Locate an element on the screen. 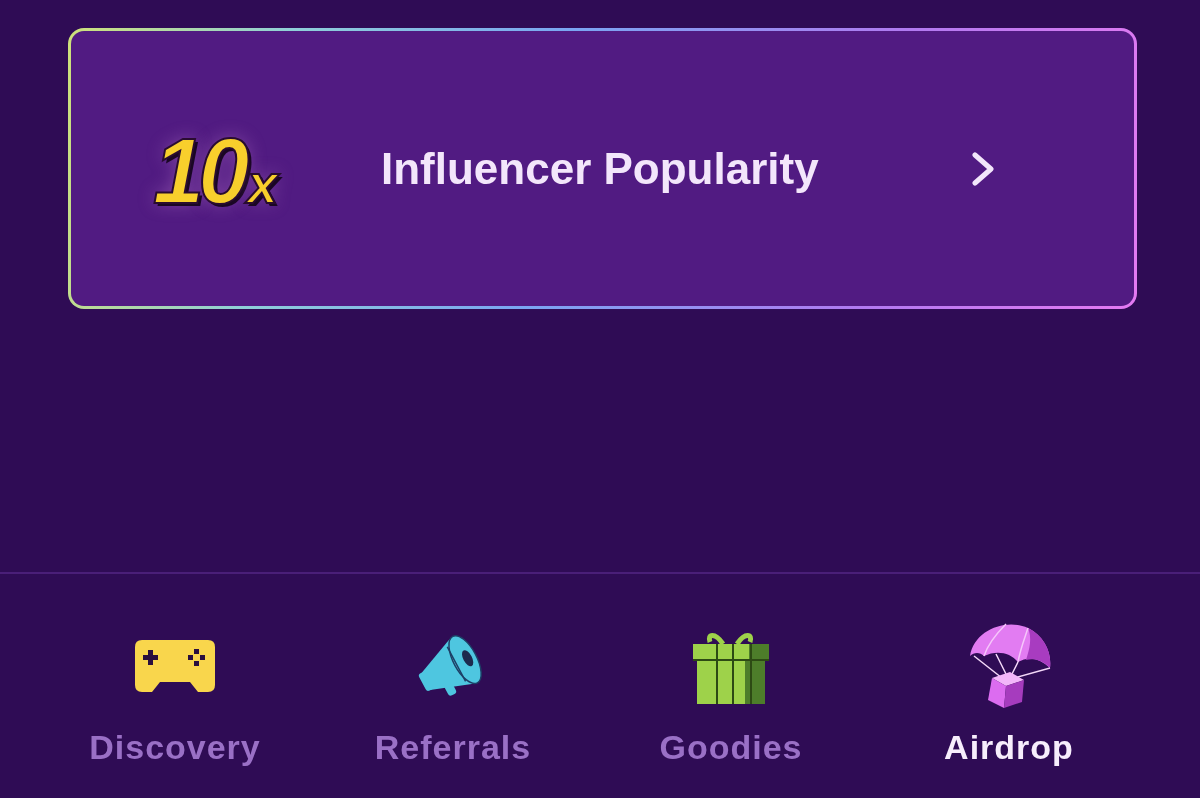 The height and width of the screenshot is (798, 1200). card-title: Influencer Popularity is located at coordinates (600, 168).